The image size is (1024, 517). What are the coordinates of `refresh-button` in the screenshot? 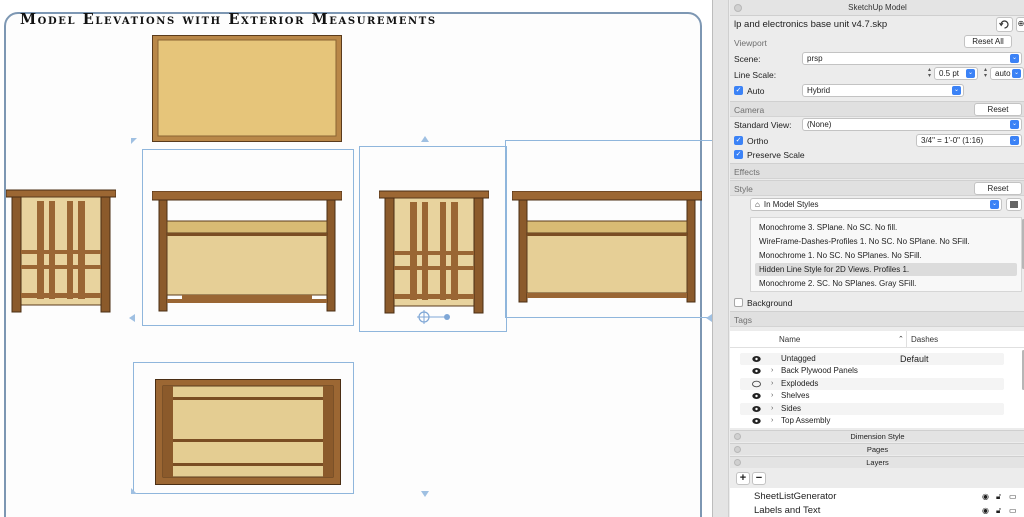 It's located at (1004, 24).